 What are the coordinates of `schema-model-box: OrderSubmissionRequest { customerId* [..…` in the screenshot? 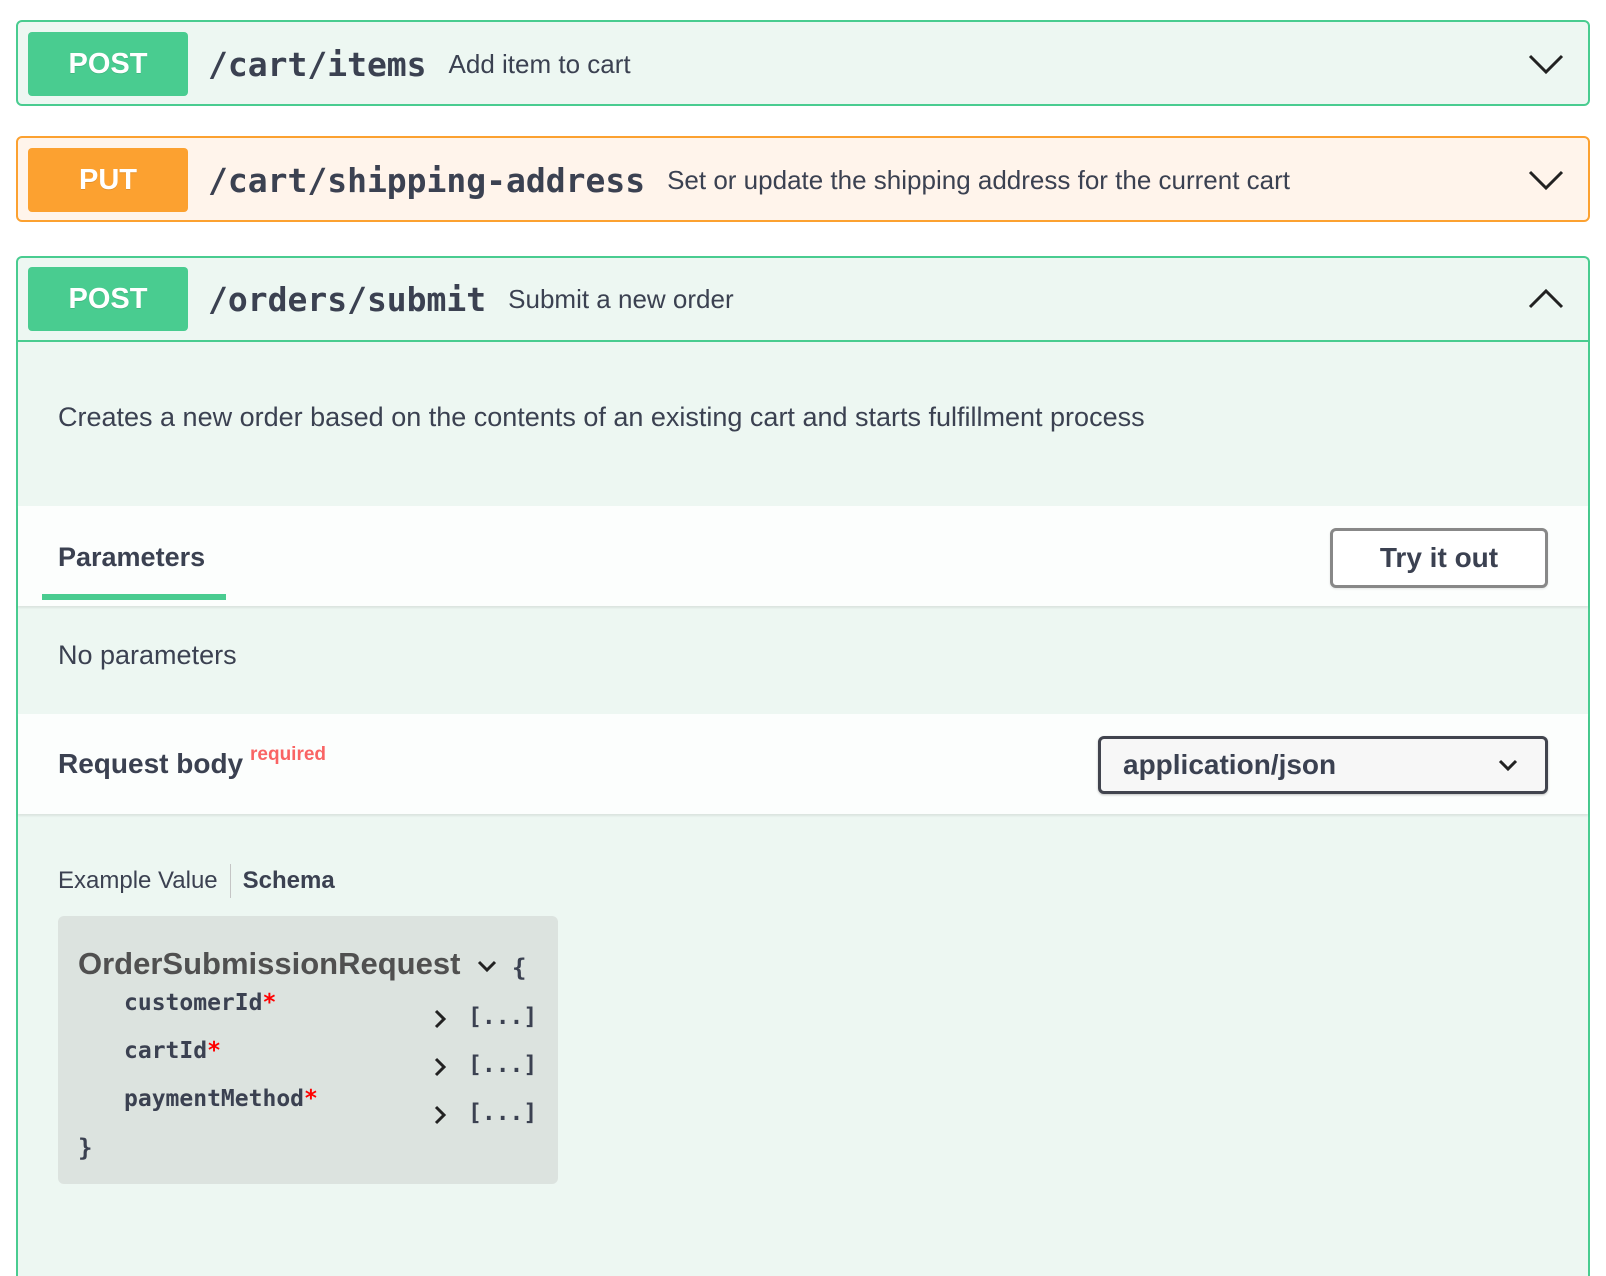 It's located at (308, 1050).